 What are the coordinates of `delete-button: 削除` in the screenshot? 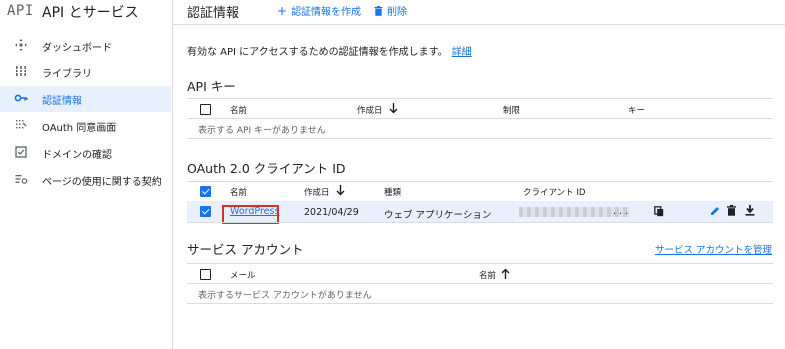 It's located at (390, 10).